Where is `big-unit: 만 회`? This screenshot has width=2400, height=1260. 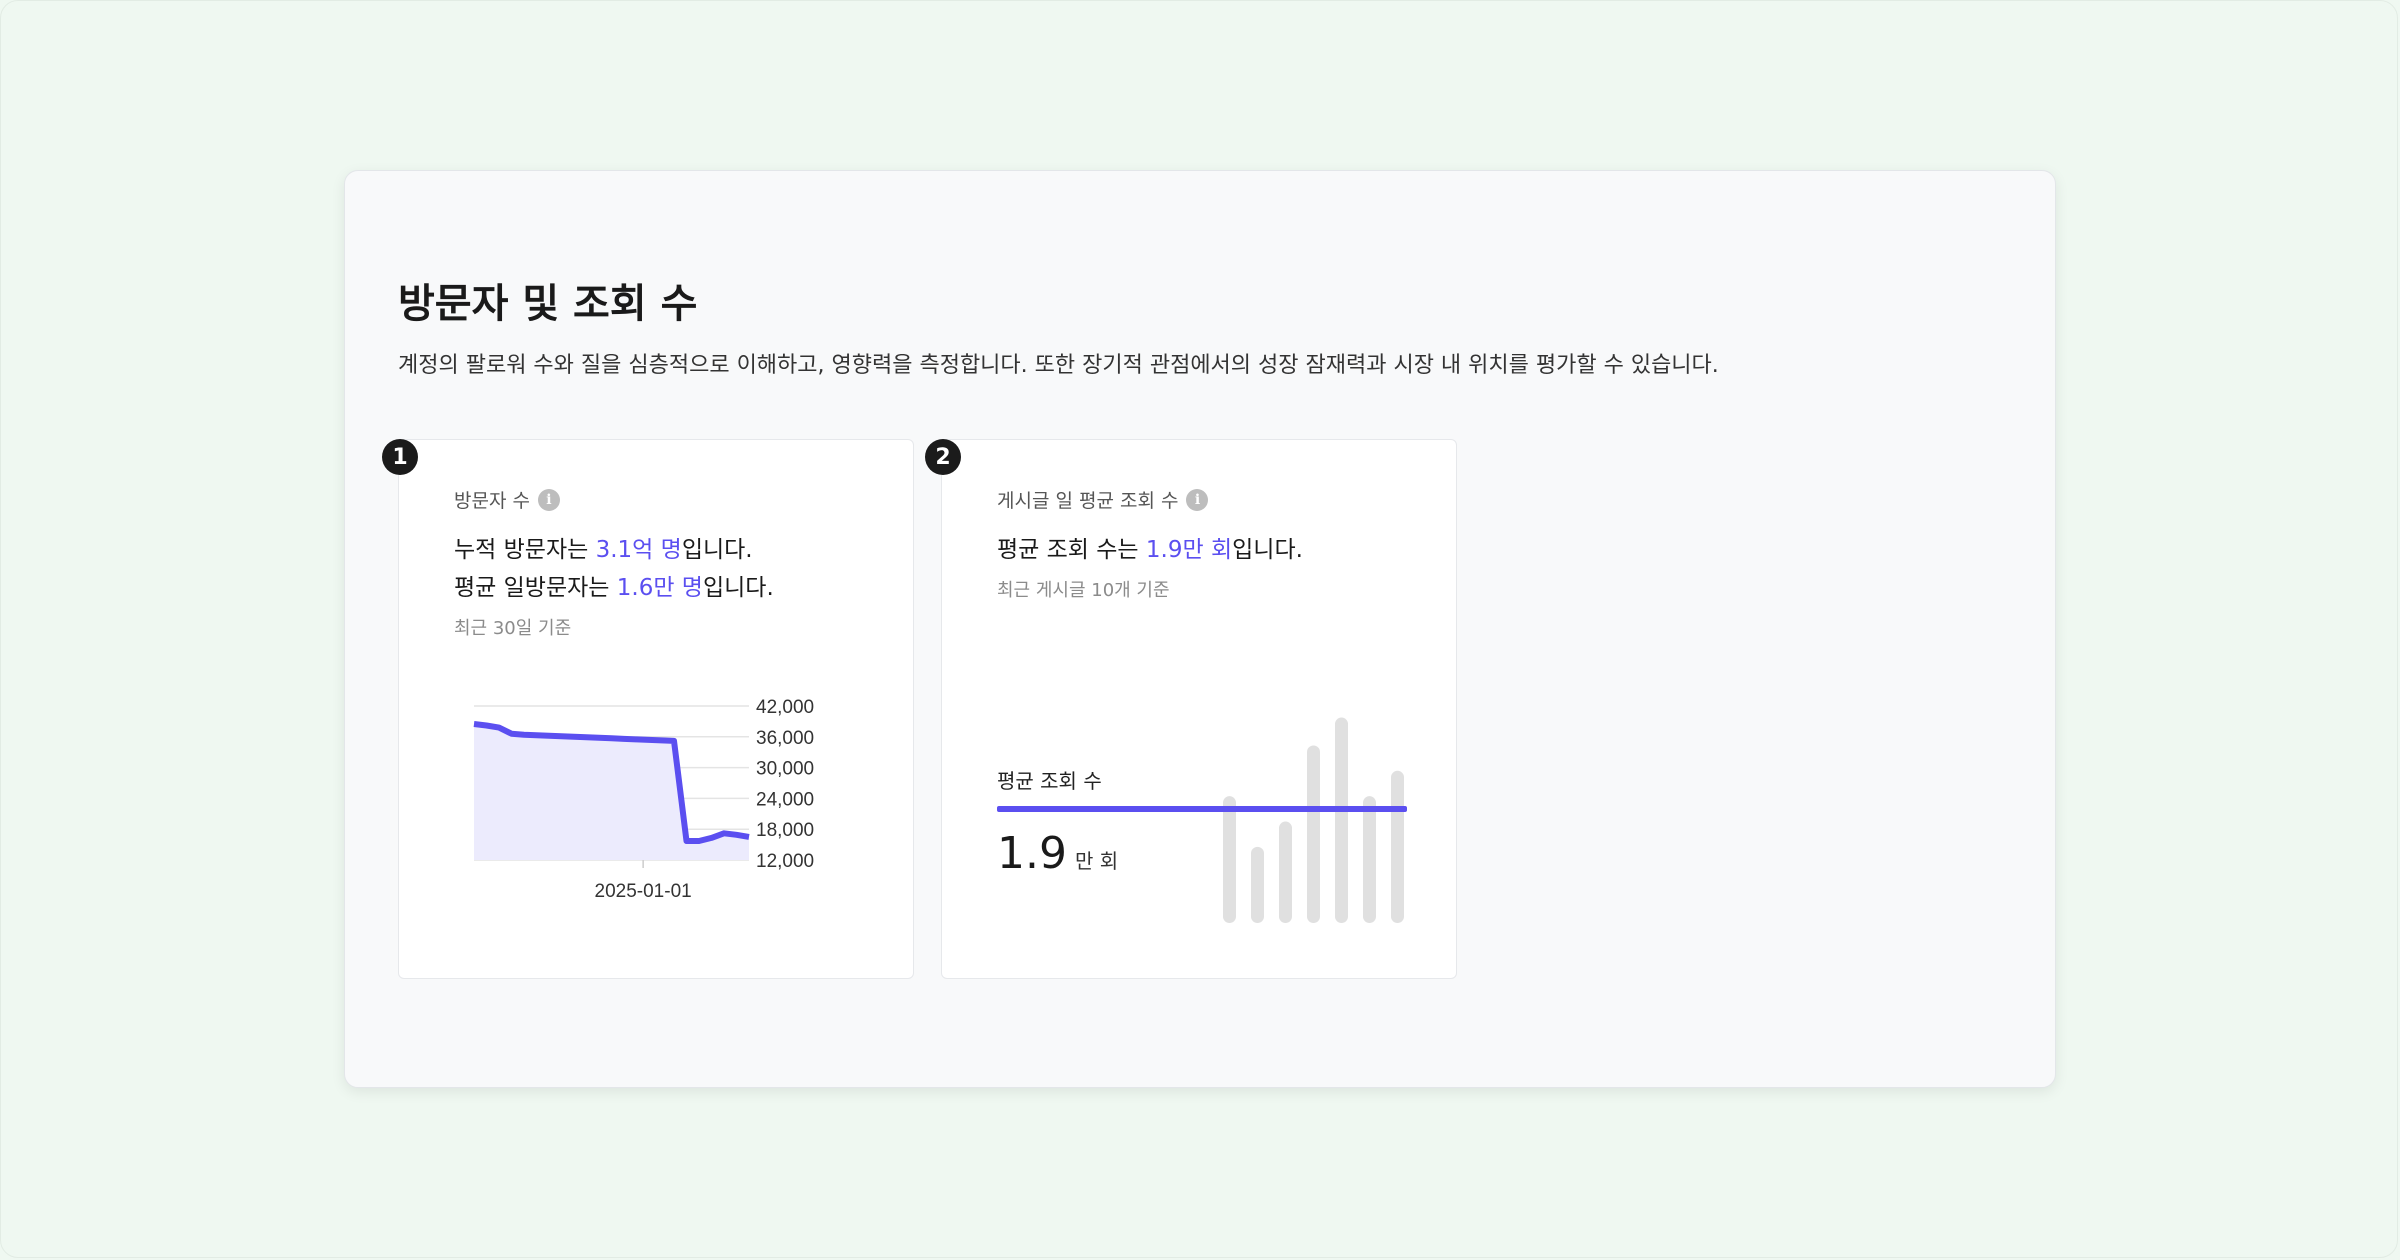 big-unit: 만 회 is located at coordinates (1096, 861).